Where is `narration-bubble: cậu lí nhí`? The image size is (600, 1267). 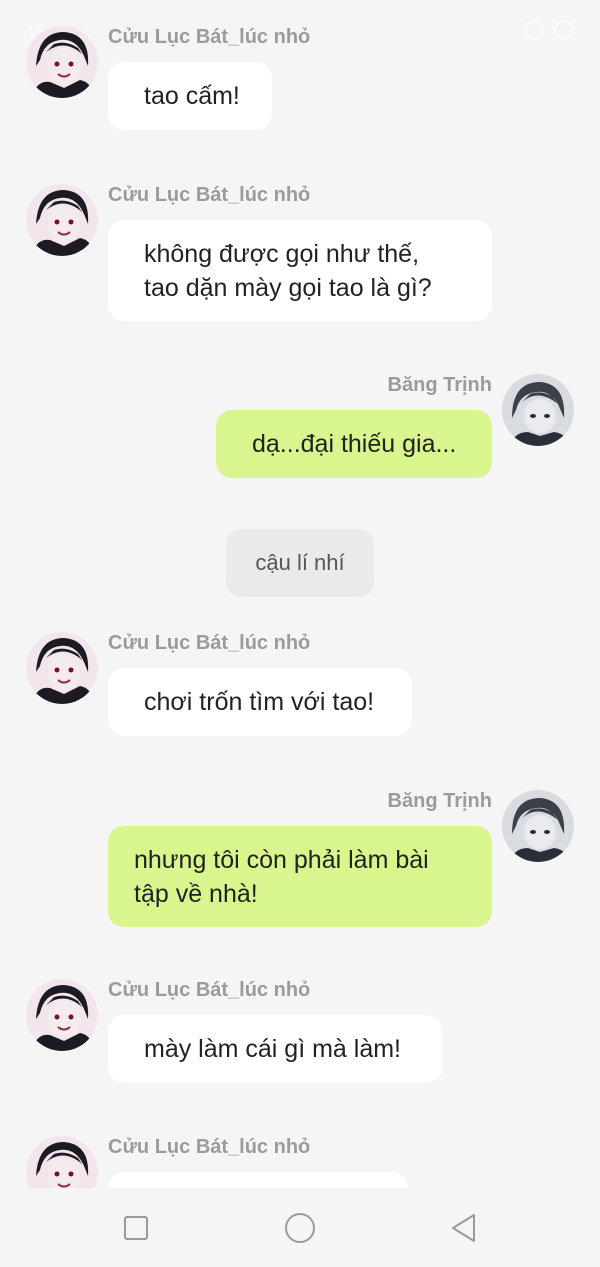 narration-bubble: cậu lí nhí is located at coordinates (300, 563).